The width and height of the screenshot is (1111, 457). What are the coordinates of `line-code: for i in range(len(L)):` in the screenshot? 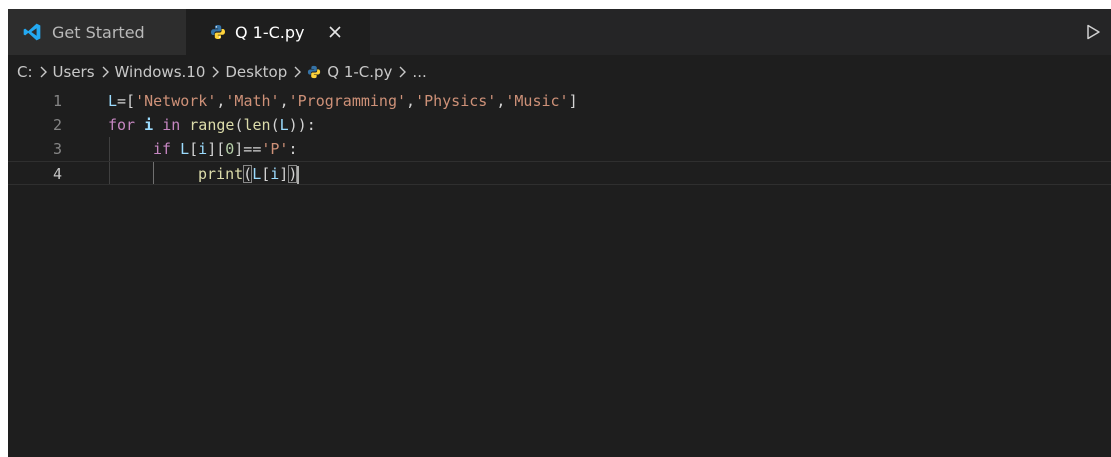 It's located at (212, 125).